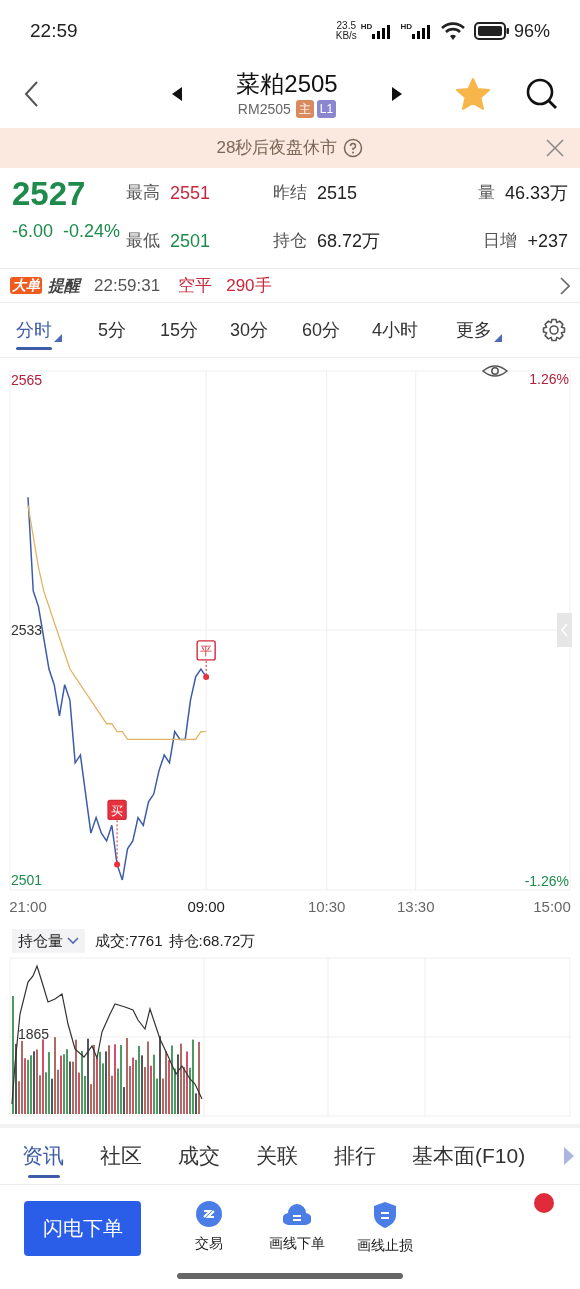 This screenshot has height=1289, width=580. Describe the element at coordinates (346, 26) in the screenshot. I see `network-speed: 23.5` at that location.